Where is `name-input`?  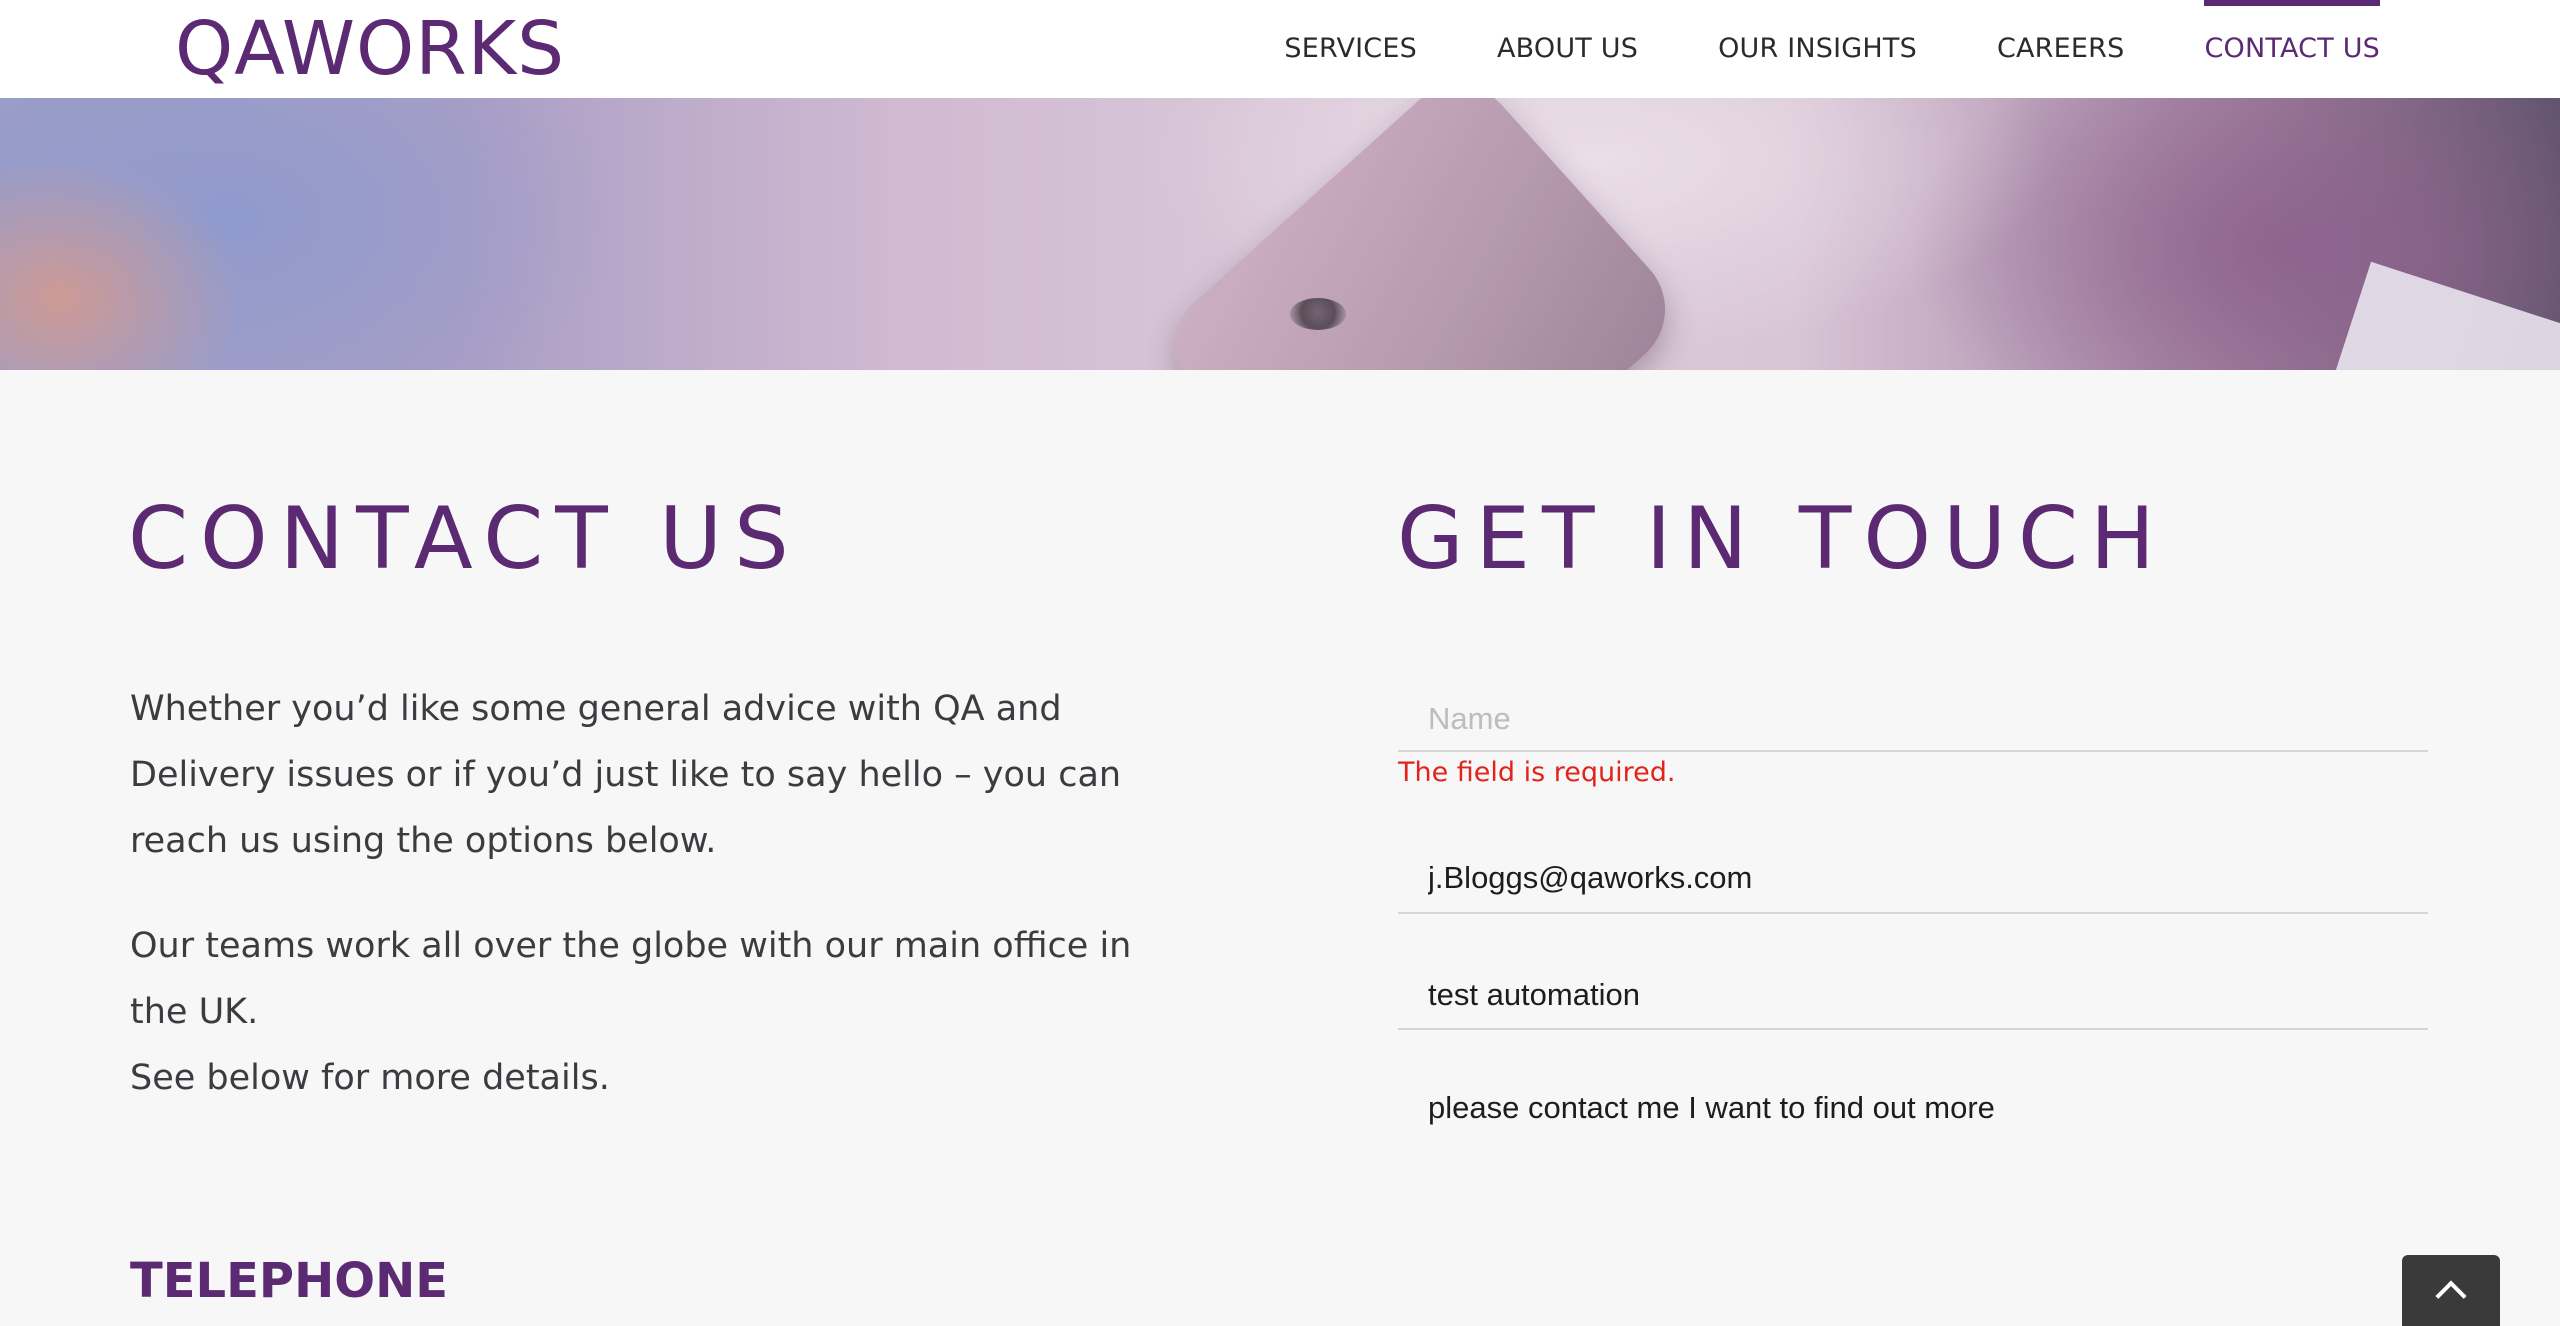 name-input is located at coordinates (1913, 719).